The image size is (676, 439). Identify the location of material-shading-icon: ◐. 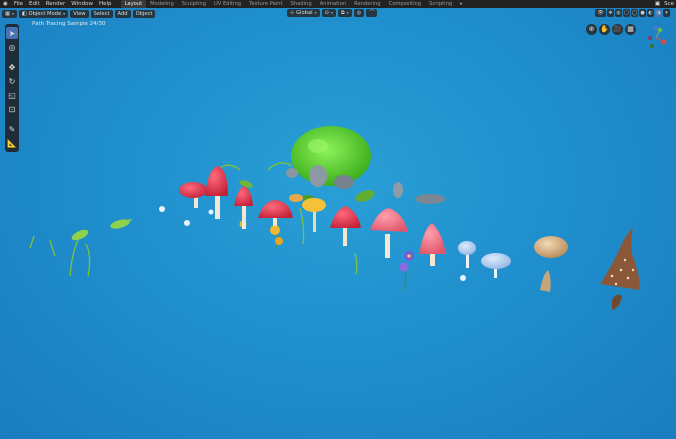
(650, 13).